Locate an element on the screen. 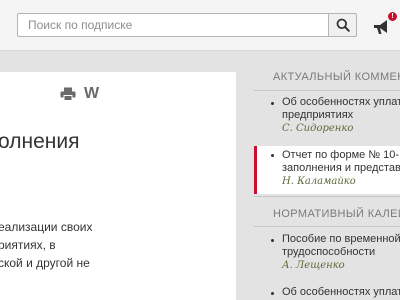 The width and height of the screenshot is (400, 300). article-title-line: Об особенностях уплат is located at coordinates (341, 292).